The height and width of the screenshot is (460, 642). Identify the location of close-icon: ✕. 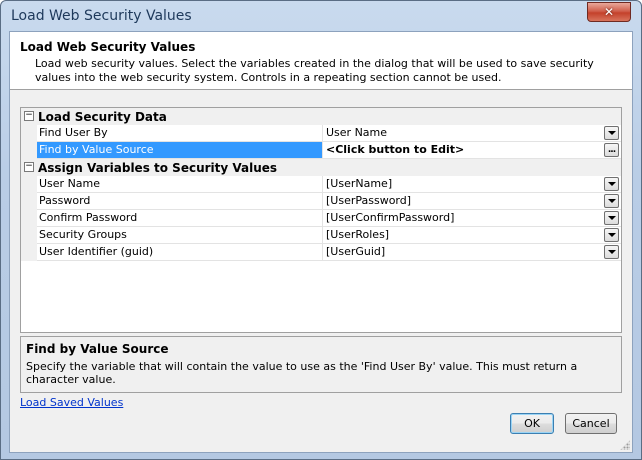
(609, 12).